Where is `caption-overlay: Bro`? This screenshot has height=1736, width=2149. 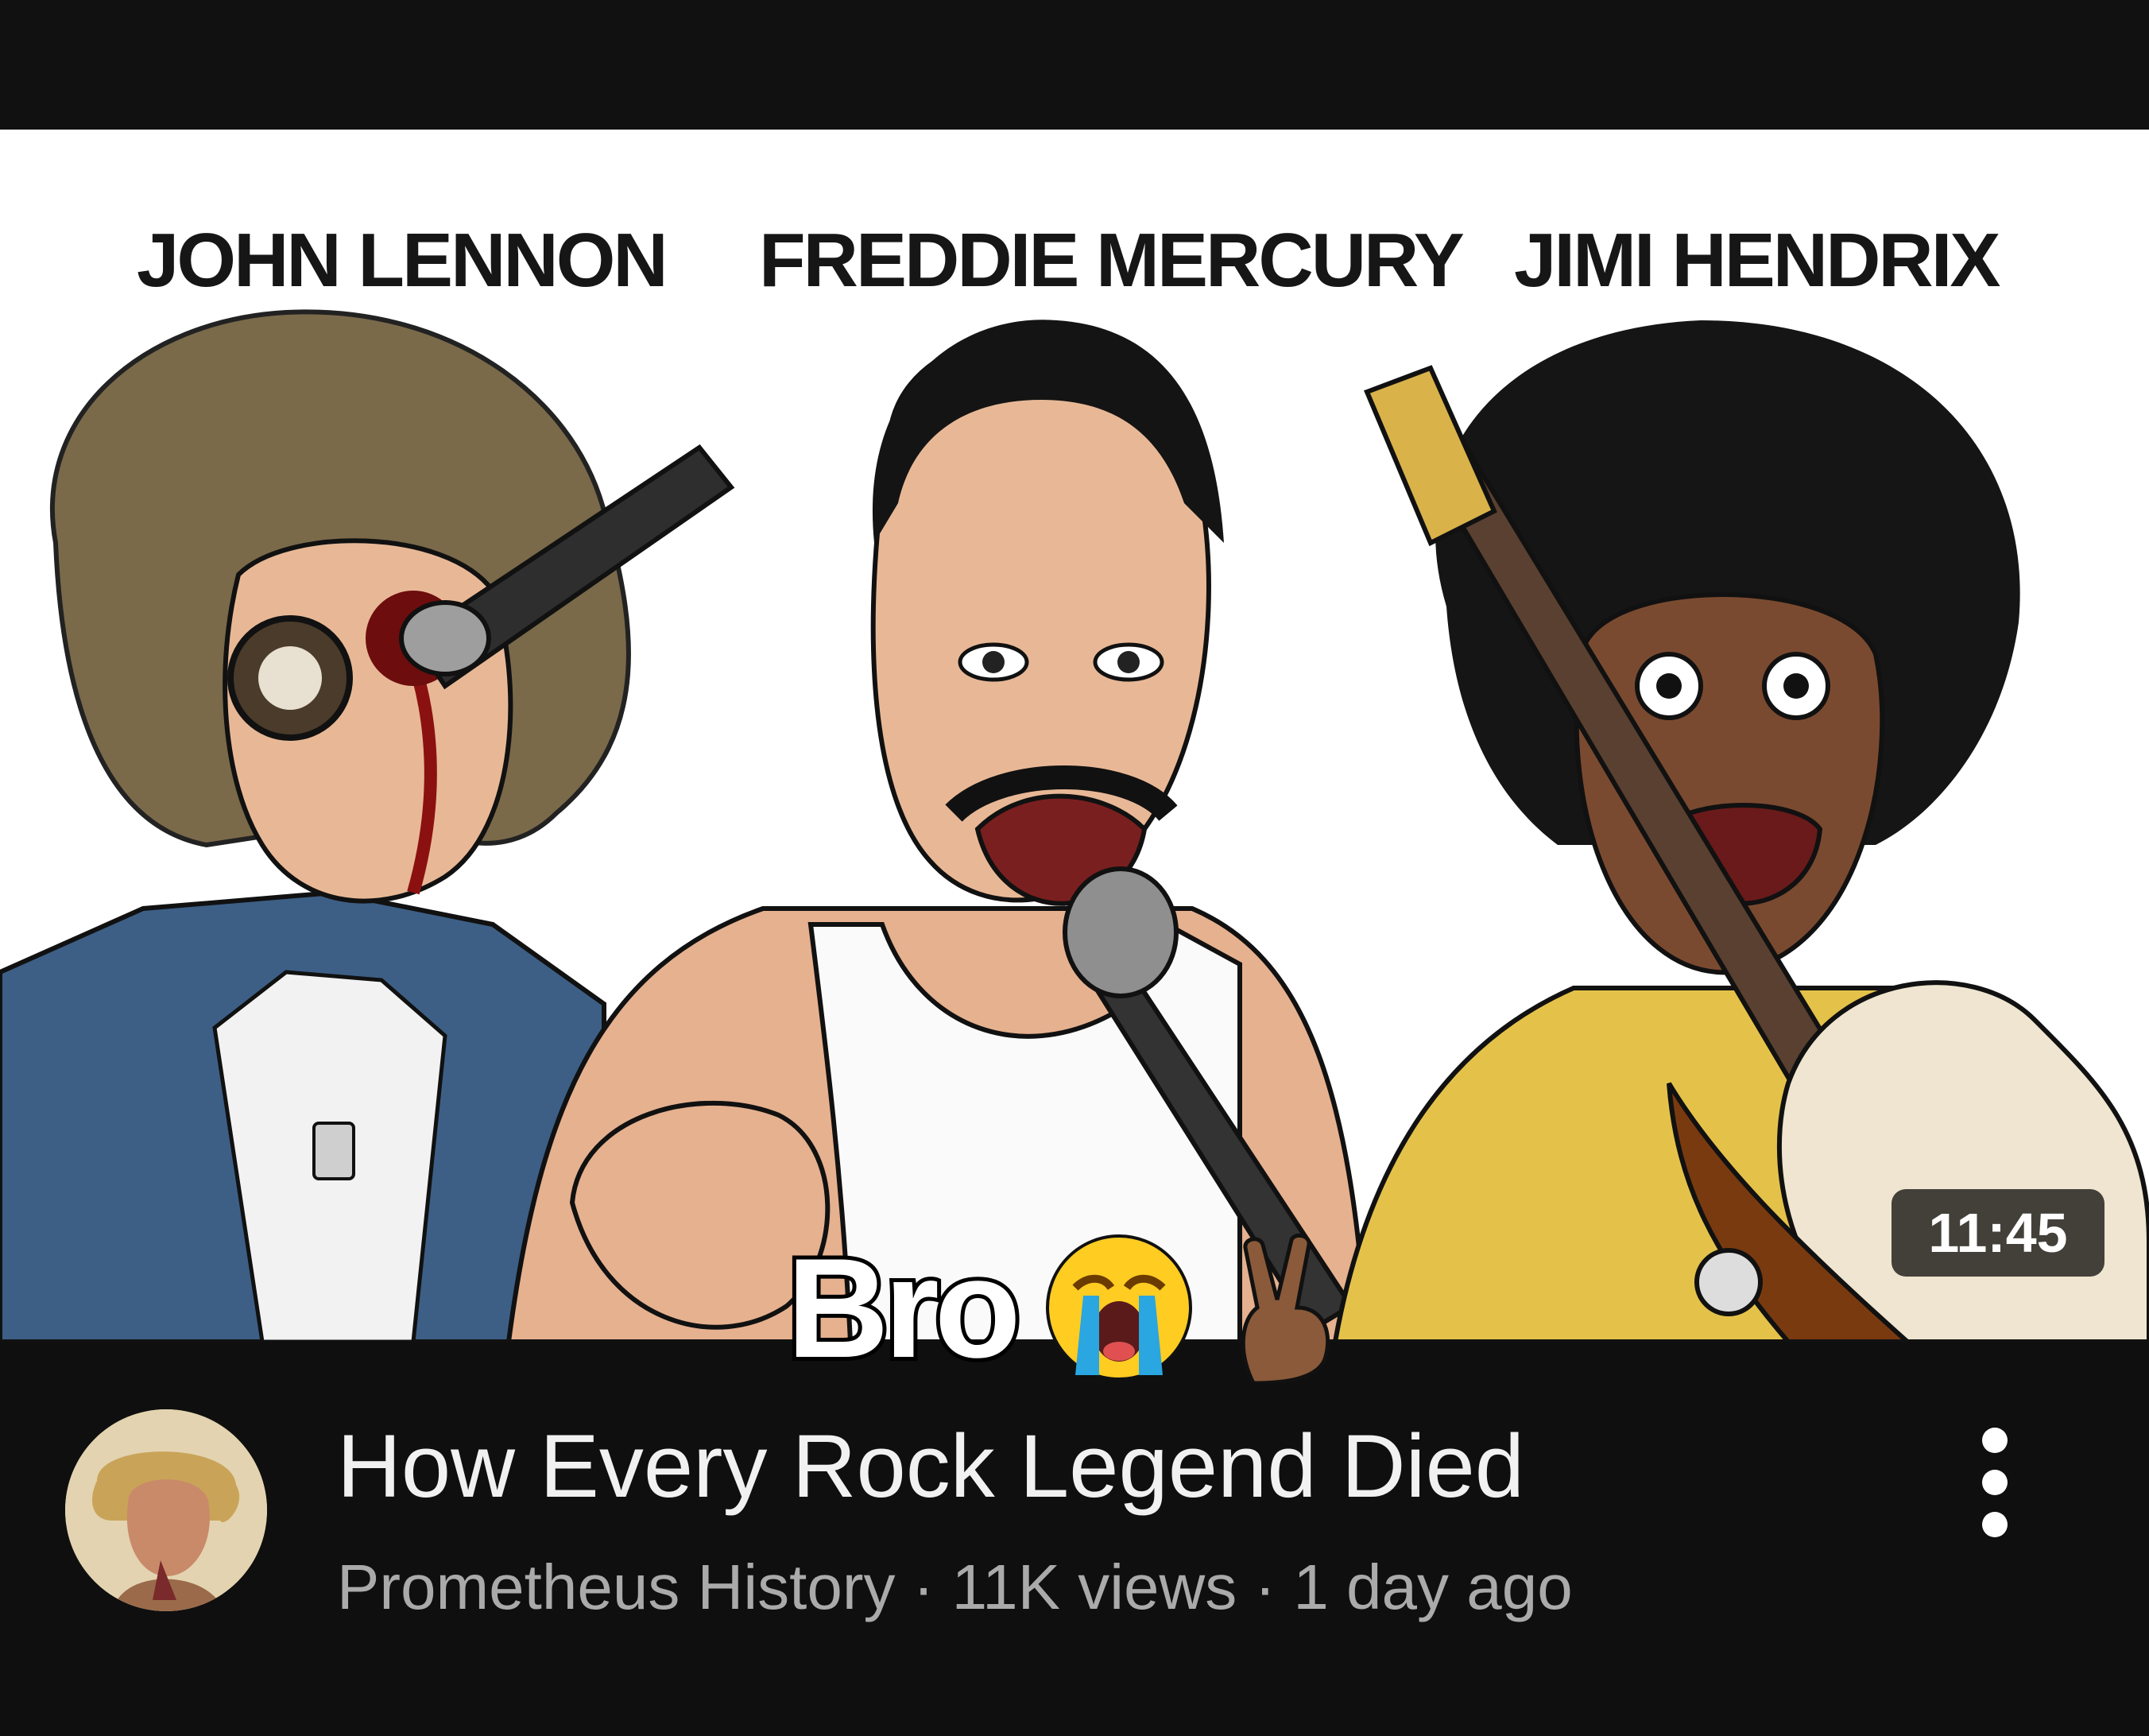 caption-overlay: Bro is located at coordinates (1066, 1308).